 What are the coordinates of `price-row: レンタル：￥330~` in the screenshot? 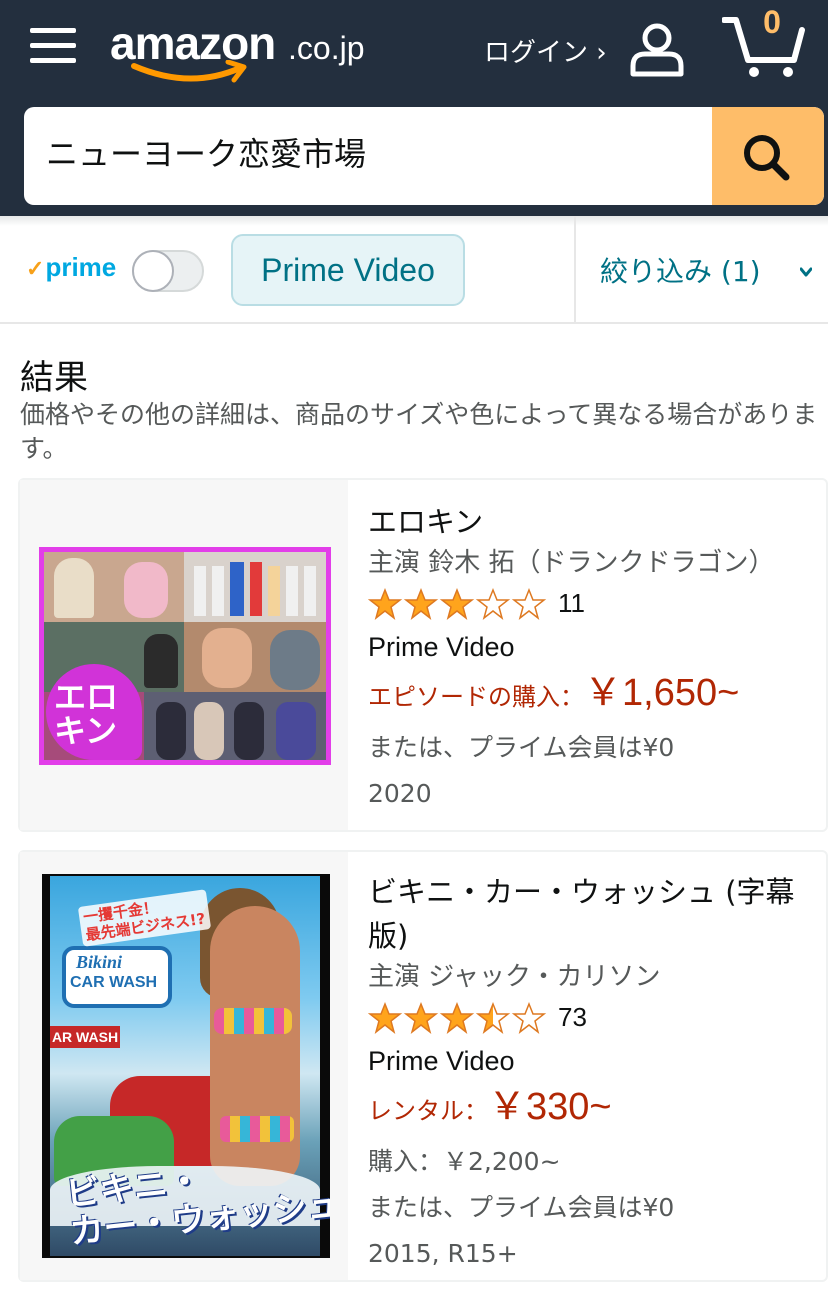 It's located at (598, 1110).